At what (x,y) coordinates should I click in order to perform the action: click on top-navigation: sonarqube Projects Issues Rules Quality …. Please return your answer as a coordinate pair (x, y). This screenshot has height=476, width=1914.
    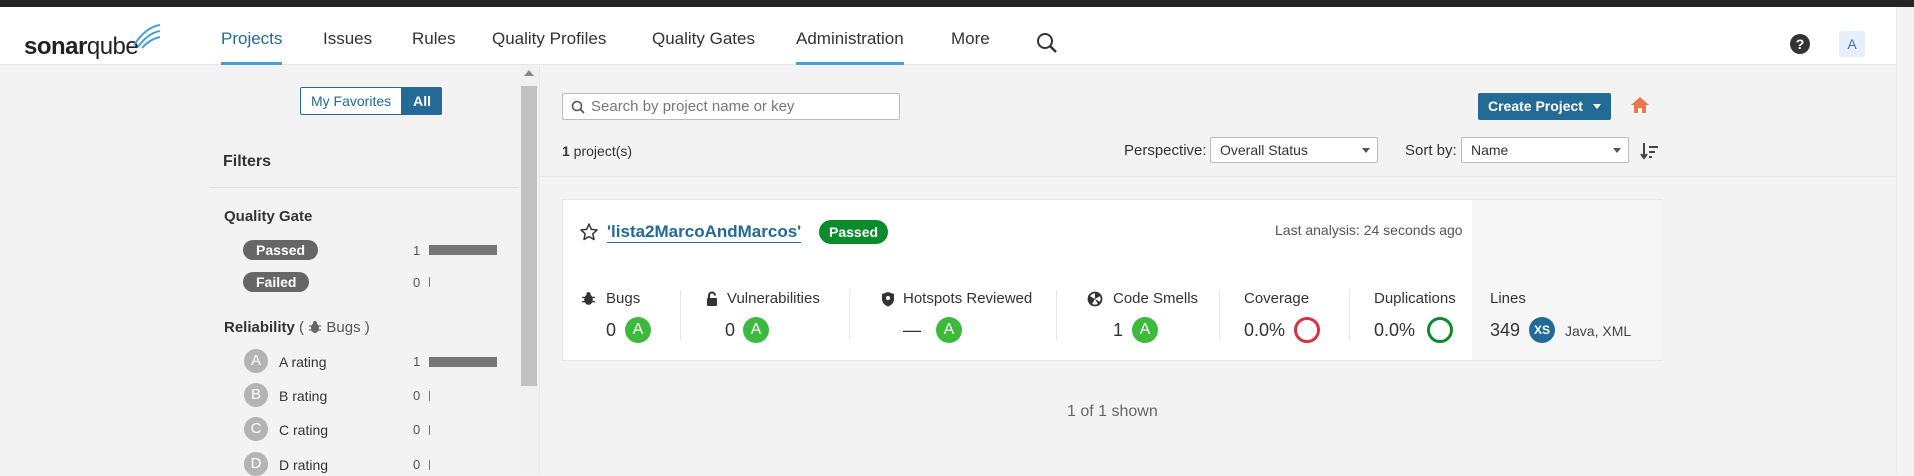
    Looking at the image, I should click on (948, 36).